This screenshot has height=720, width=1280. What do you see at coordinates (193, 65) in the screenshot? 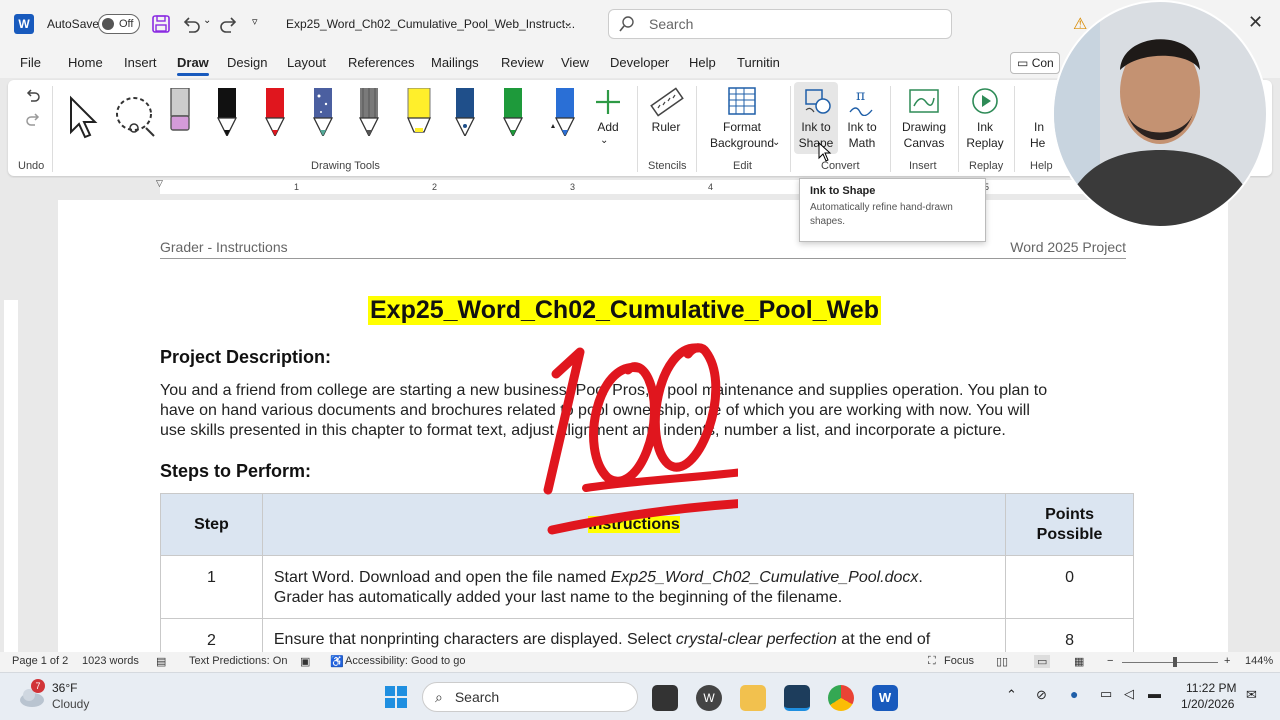
I see `tab-draw: Draw` at bounding box center [193, 65].